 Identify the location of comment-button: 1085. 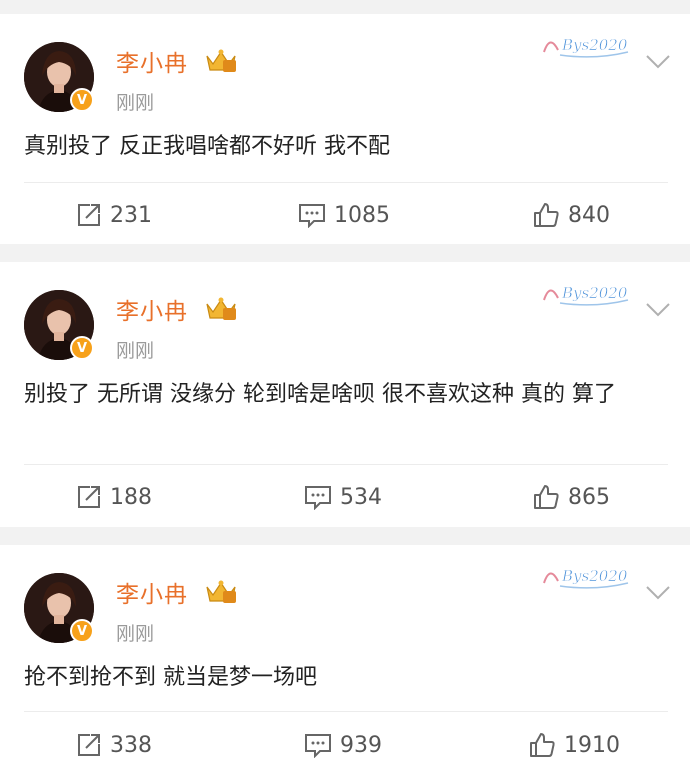
(344, 215).